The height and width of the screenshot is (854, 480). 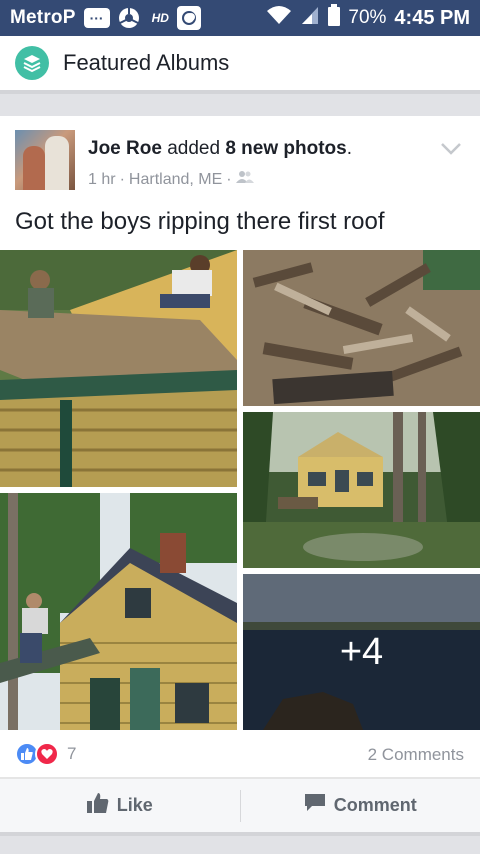 What do you see at coordinates (200, 221) in the screenshot?
I see `post-text: Got the boys ripping there first roof` at bounding box center [200, 221].